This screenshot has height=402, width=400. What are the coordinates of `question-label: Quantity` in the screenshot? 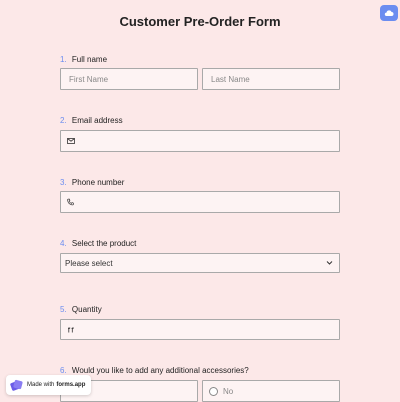 It's located at (86, 309).